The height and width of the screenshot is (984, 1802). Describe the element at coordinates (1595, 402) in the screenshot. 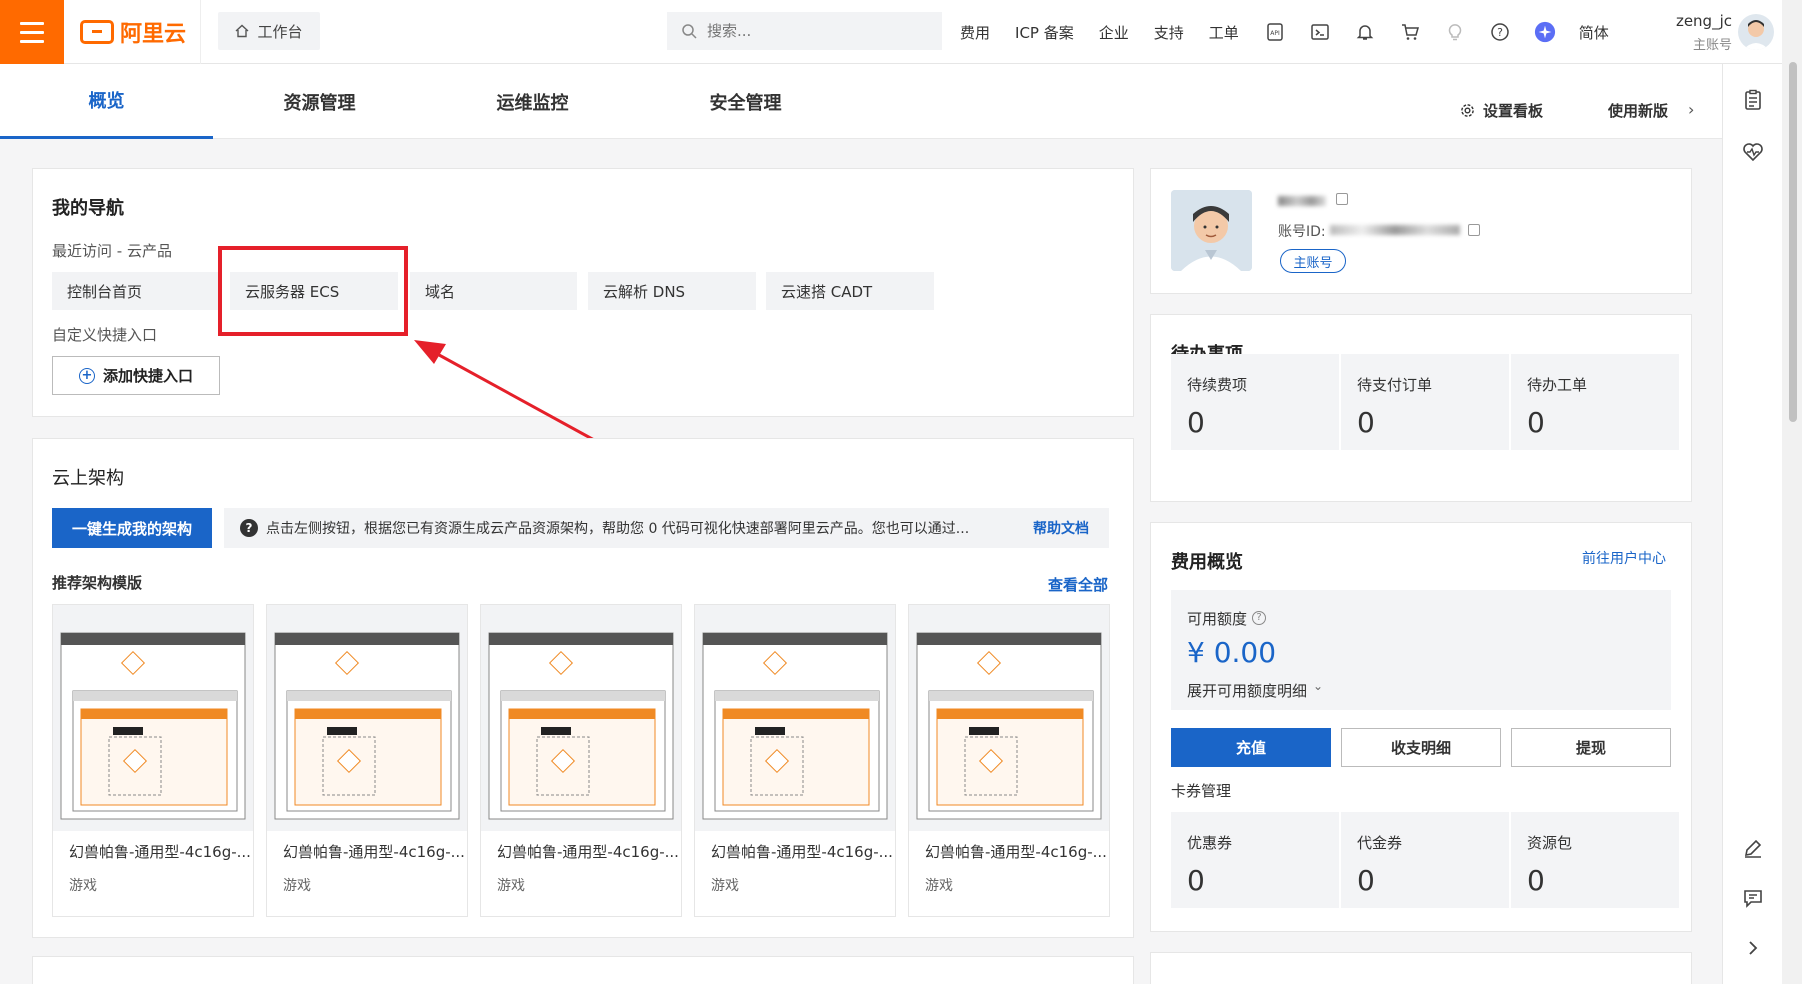

I see `todo-tickets-tile: 待办工单 0` at that location.